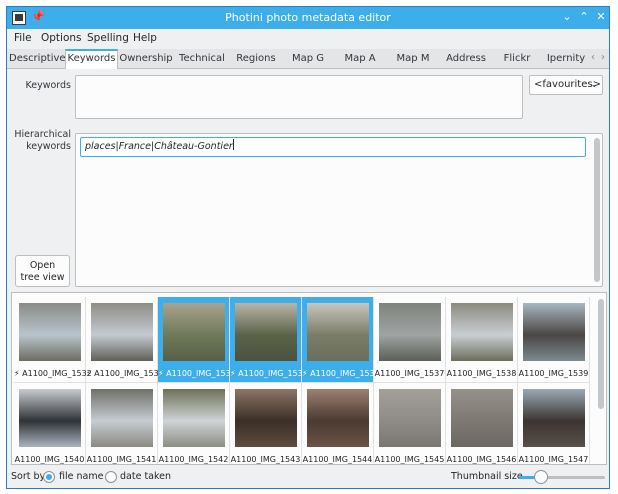  What do you see at coordinates (23, 38) in the screenshot?
I see `menu-file: File` at bounding box center [23, 38].